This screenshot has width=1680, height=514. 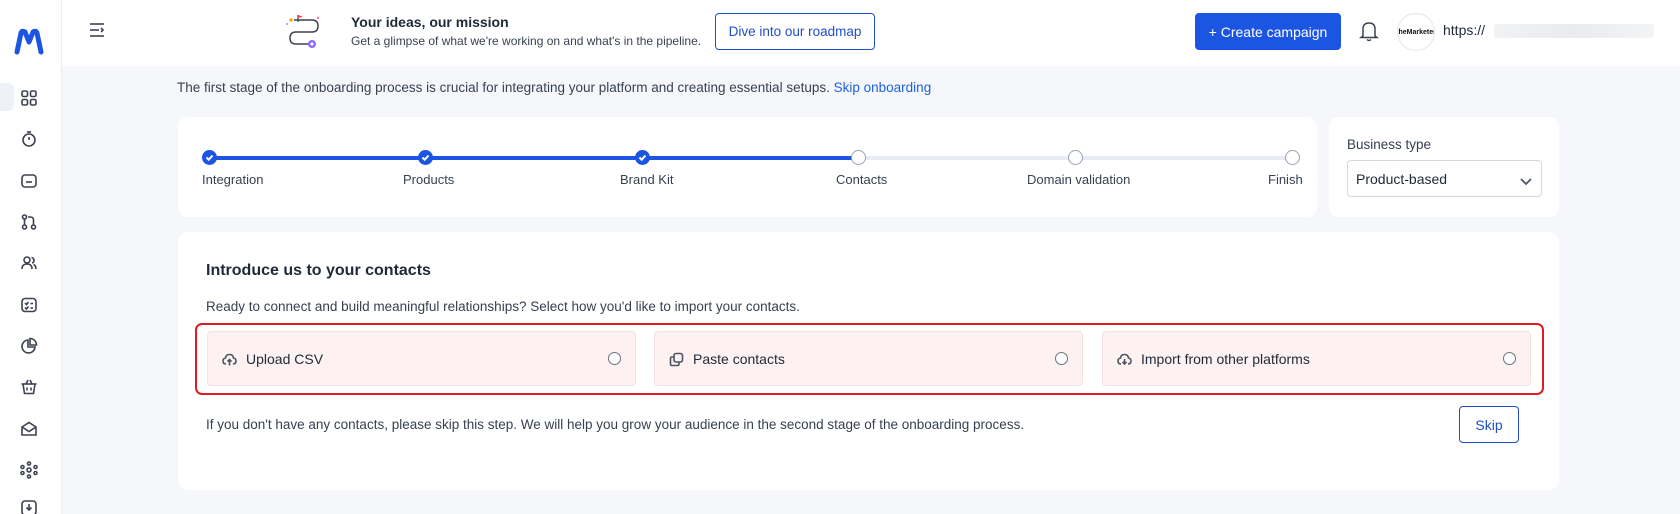 What do you see at coordinates (318, 270) in the screenshot?
I see `contacts-title: Introduce us to your contacts` at bounding box center [318, 270].